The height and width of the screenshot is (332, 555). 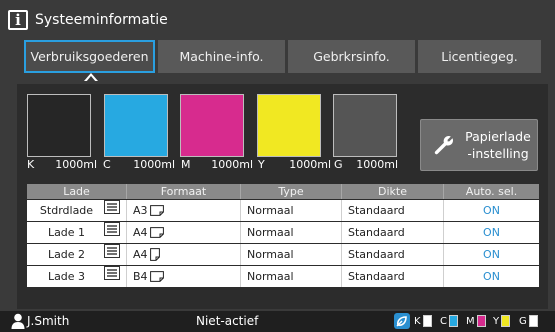 I want to click on ink-level-magenta, so click(x=212, y=125).